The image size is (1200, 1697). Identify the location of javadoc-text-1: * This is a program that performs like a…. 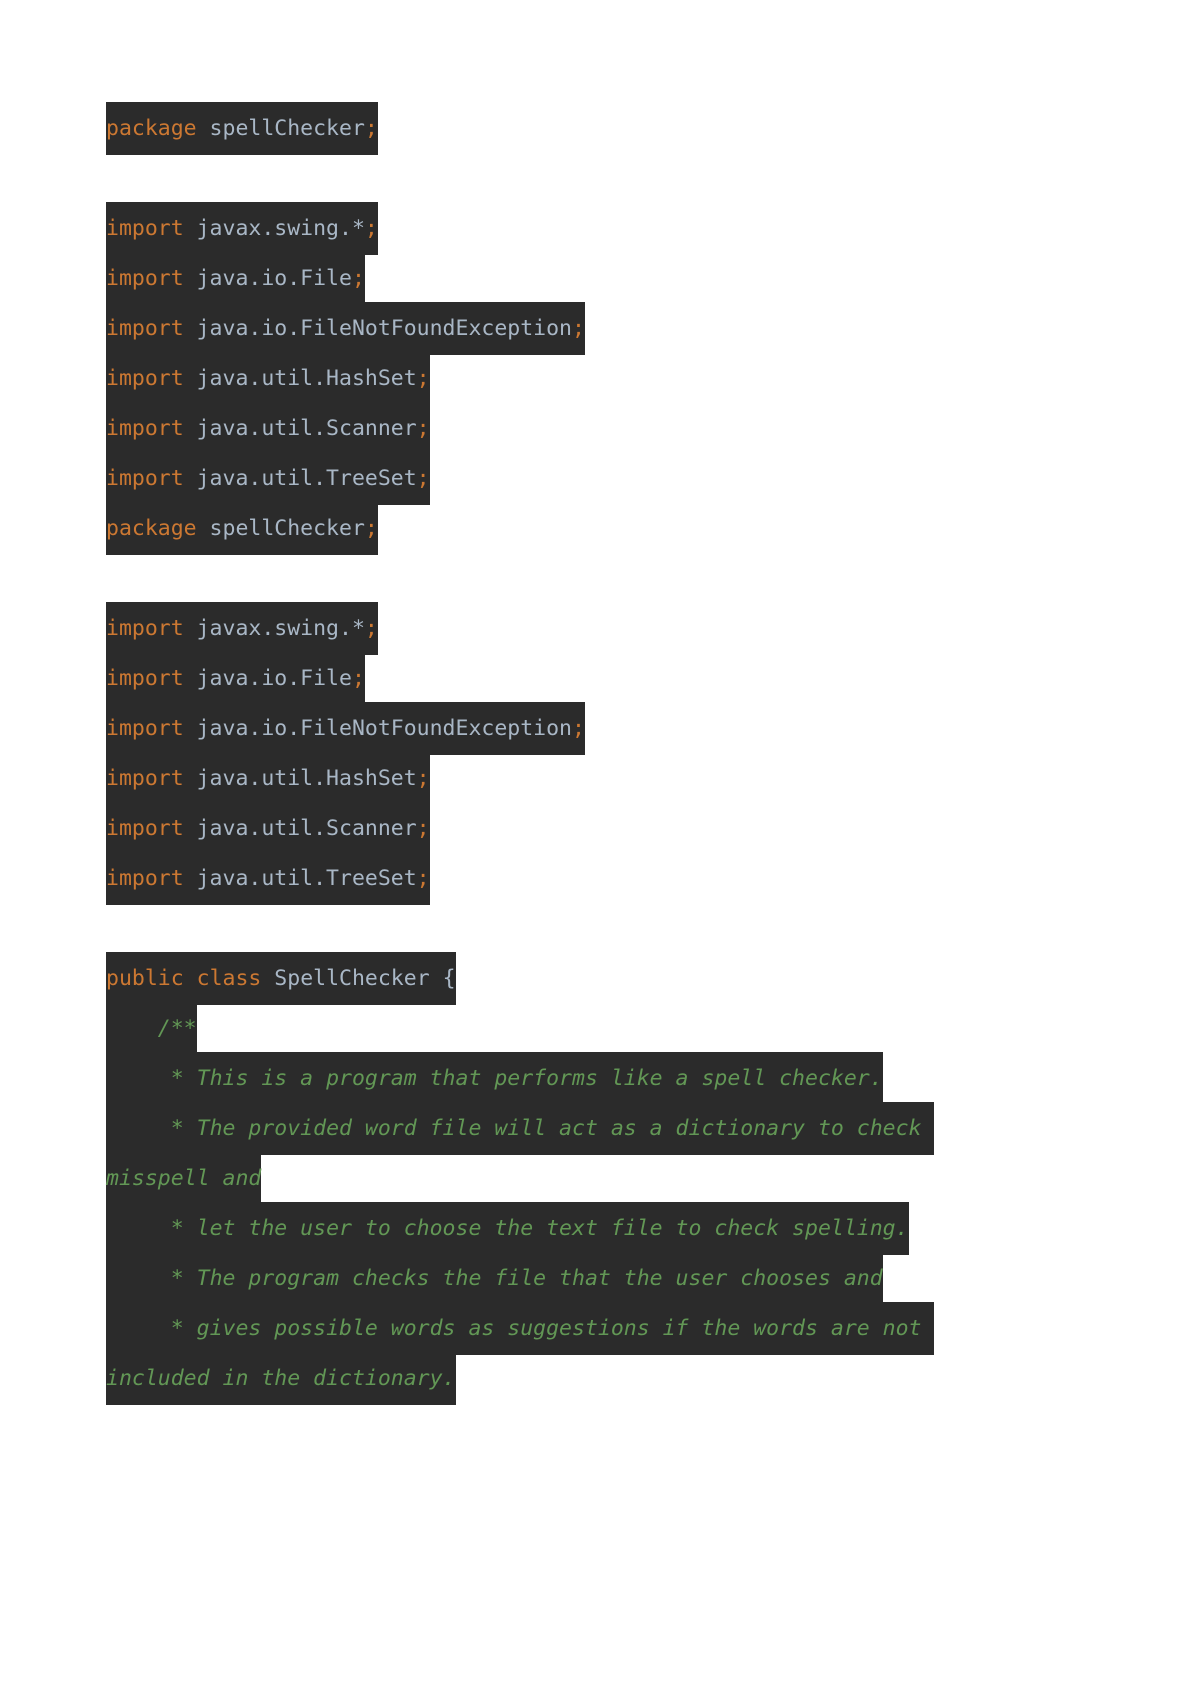
(494, 1078).